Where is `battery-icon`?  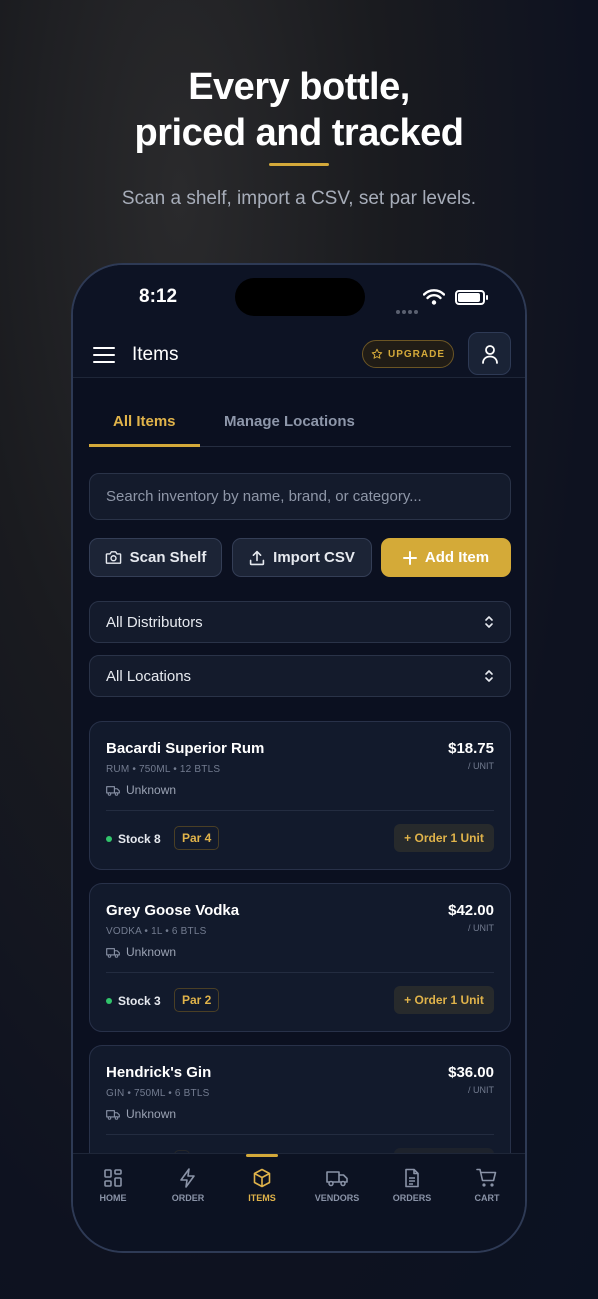
battery-icon is located at coordinates (471, 297).